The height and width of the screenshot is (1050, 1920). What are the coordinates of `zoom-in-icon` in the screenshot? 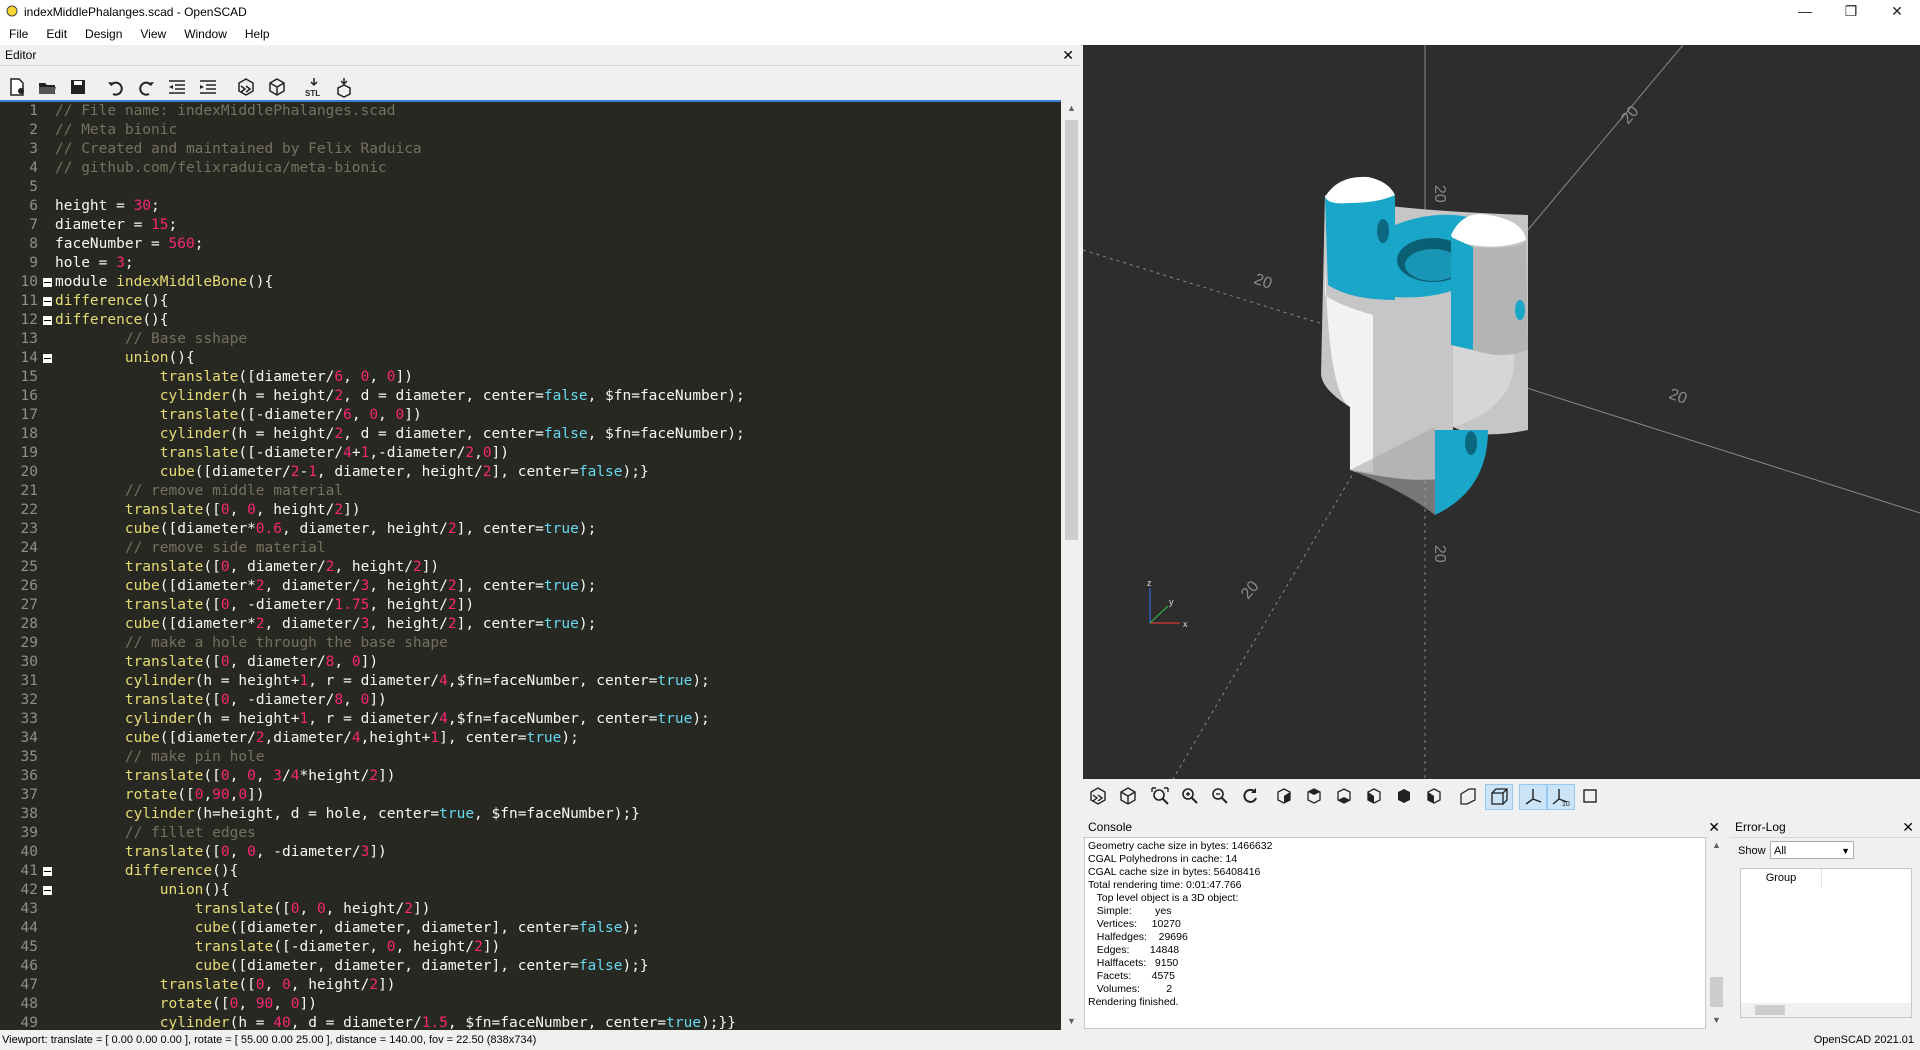 It's located at (1190, 796).